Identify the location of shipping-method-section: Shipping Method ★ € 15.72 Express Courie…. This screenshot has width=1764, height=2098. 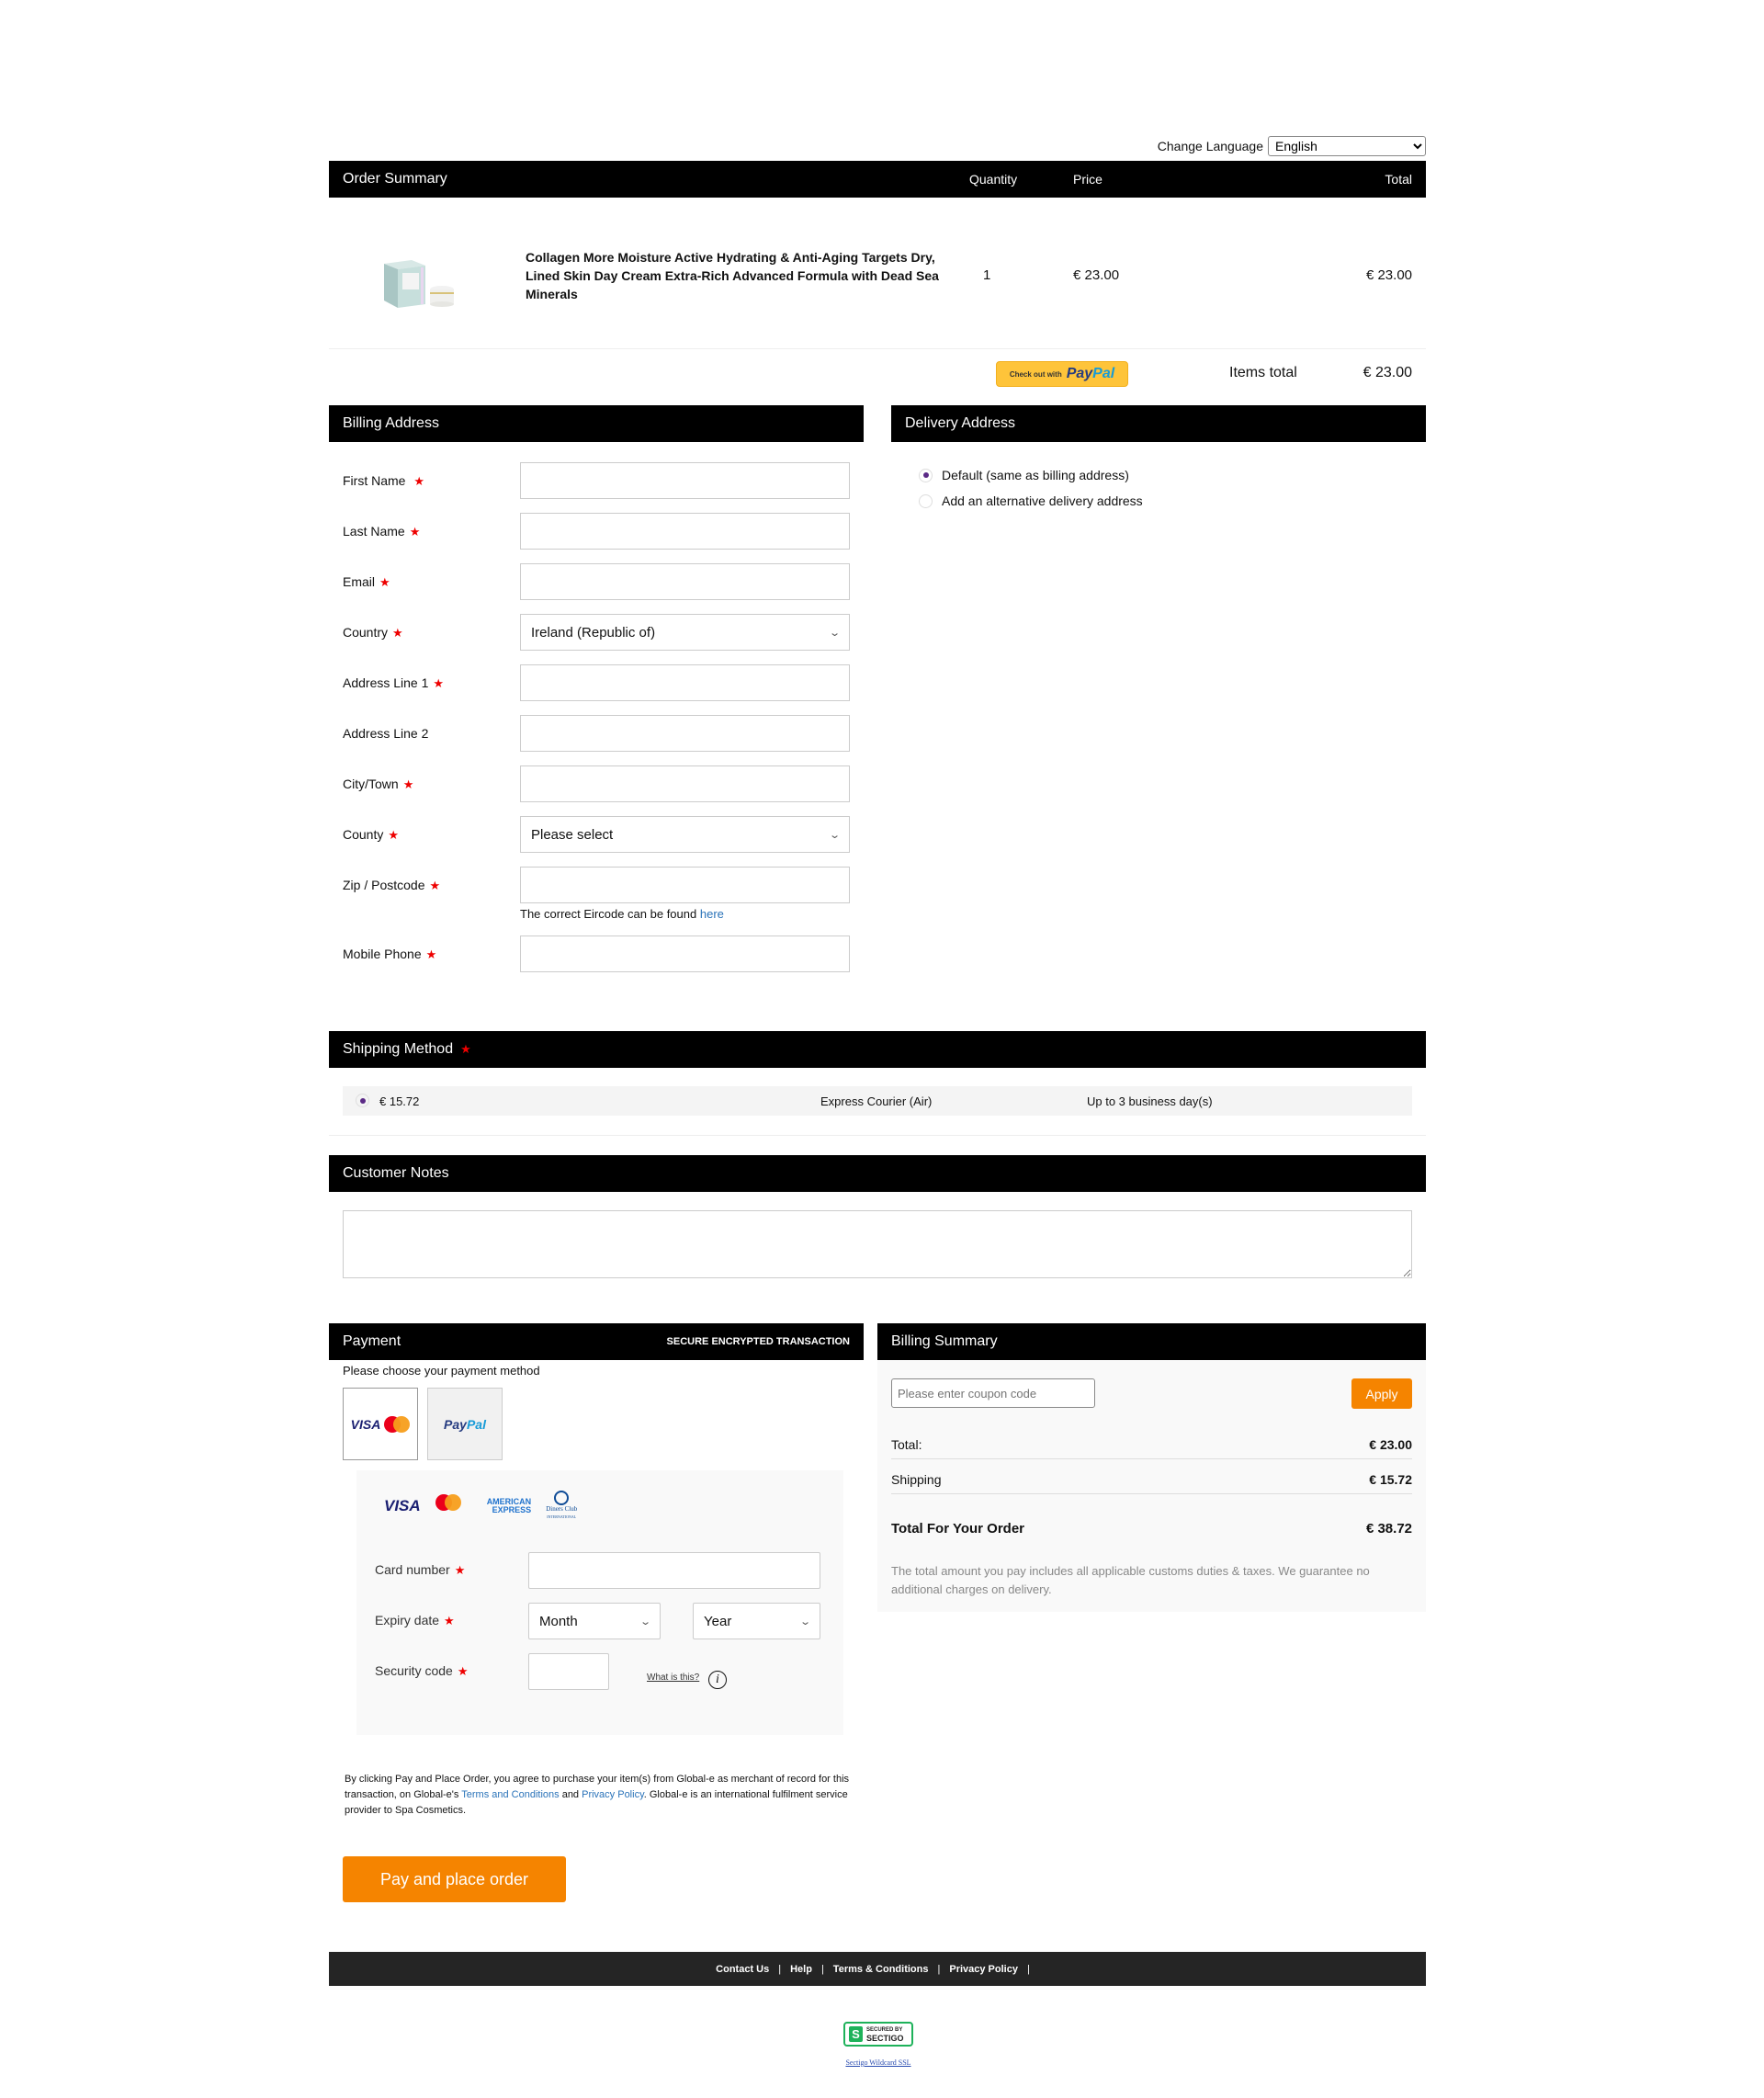
(877, 1083).